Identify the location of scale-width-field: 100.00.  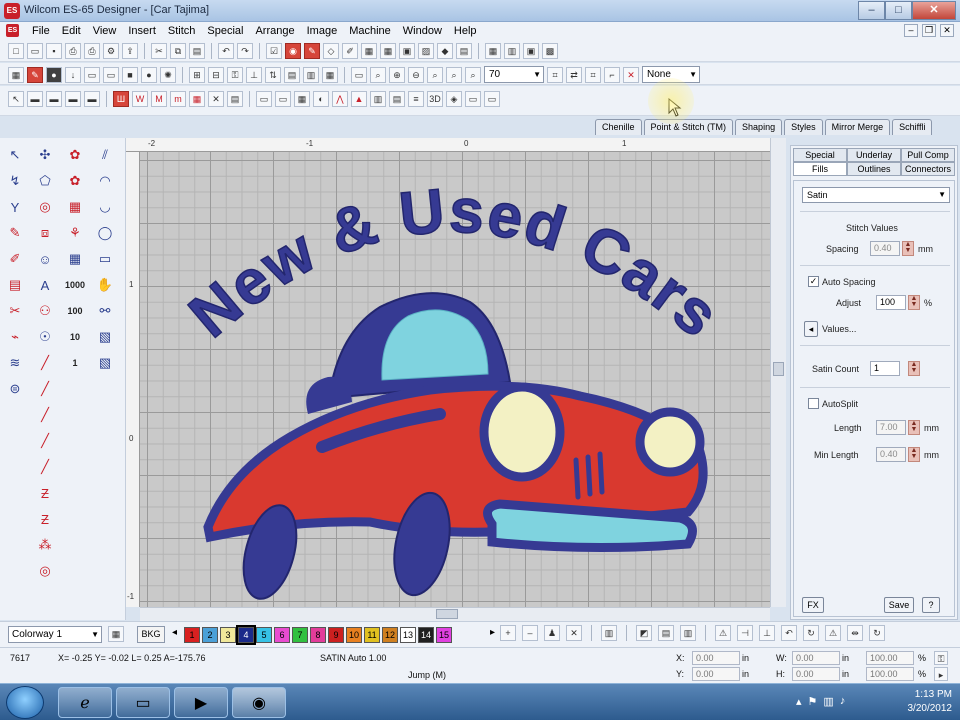
(890, 658).